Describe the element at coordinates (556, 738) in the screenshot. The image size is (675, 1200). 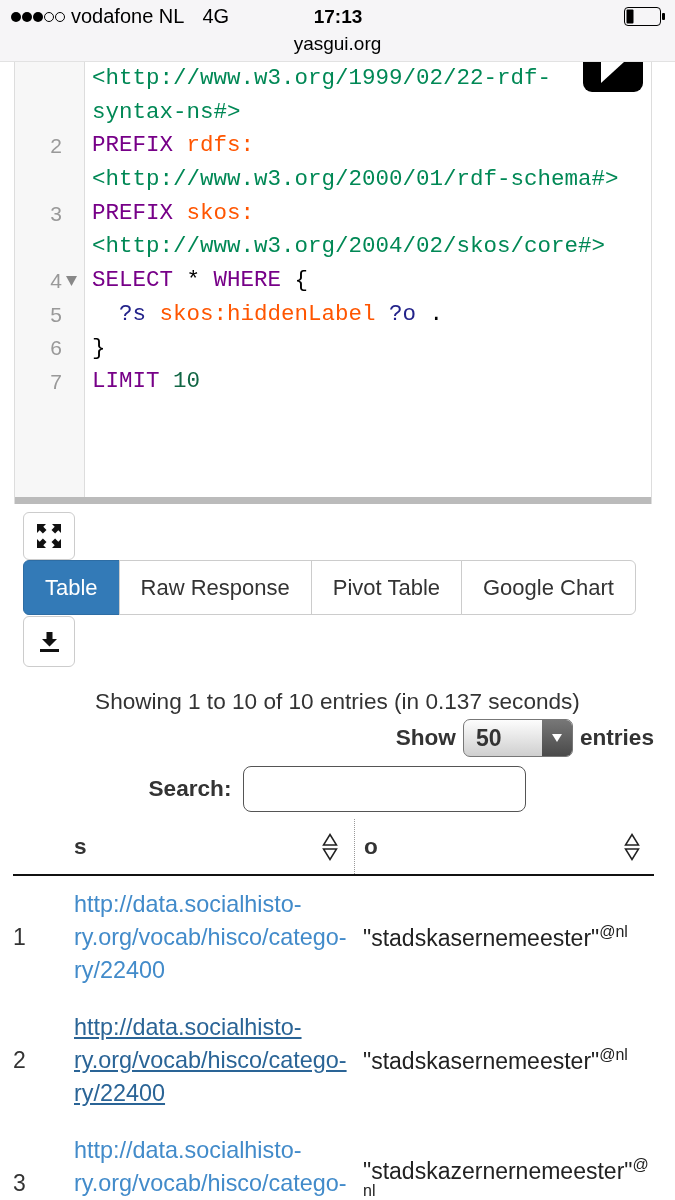
I see `caret-icon` at that location.